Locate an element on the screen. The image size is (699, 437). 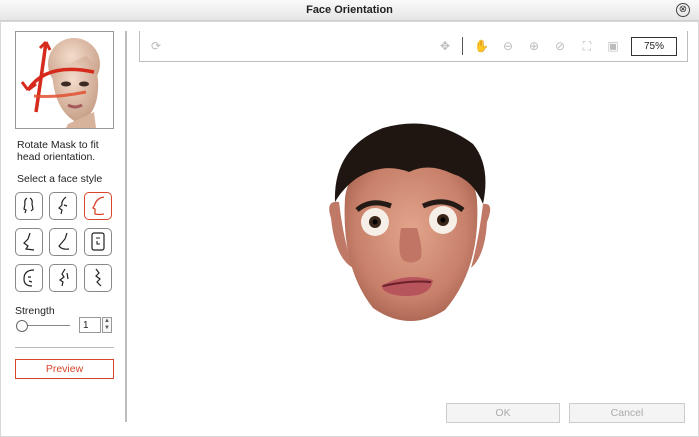
face-style-quarter-left is located at coordinates (63, 206).